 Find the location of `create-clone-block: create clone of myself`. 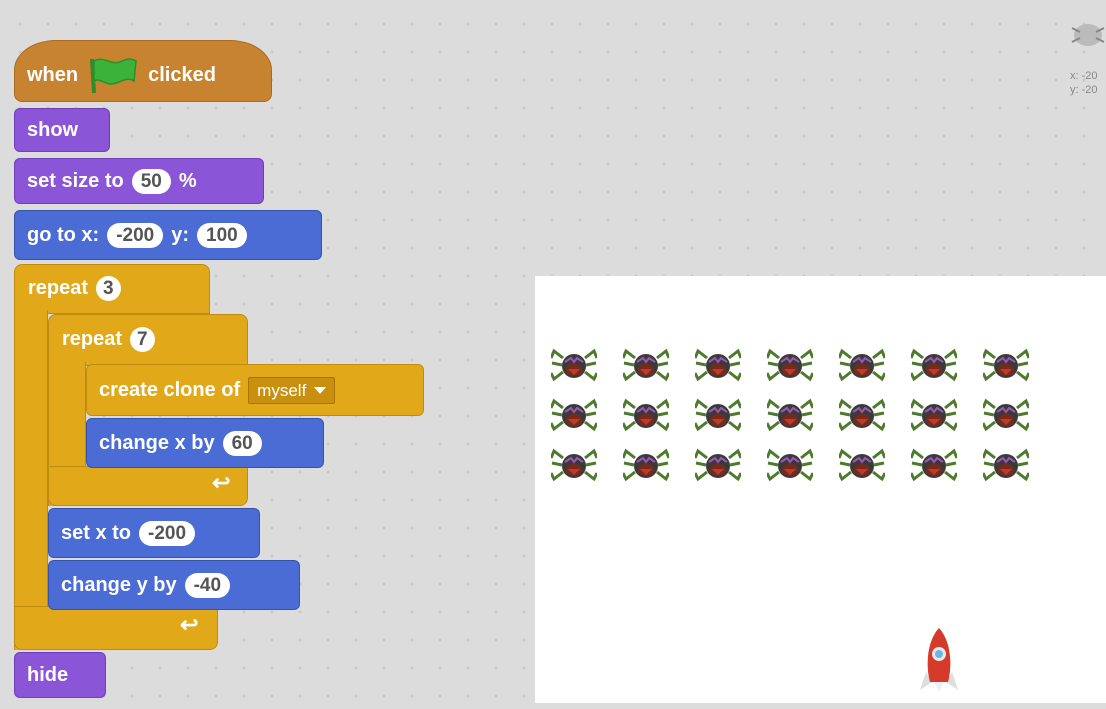

create-clone-block: create clone of myself is located at coordinates (255, 390).